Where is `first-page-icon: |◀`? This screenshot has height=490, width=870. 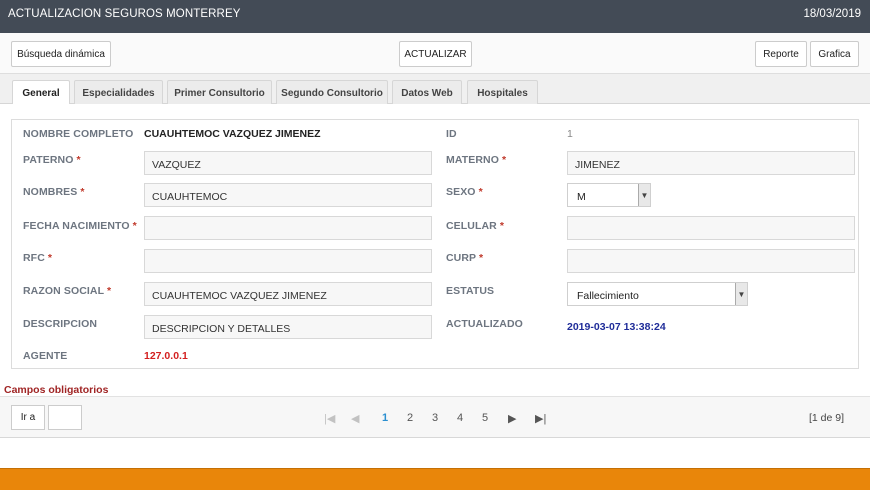
first-page-icon: |◀ is located at coordinates (329, 418).